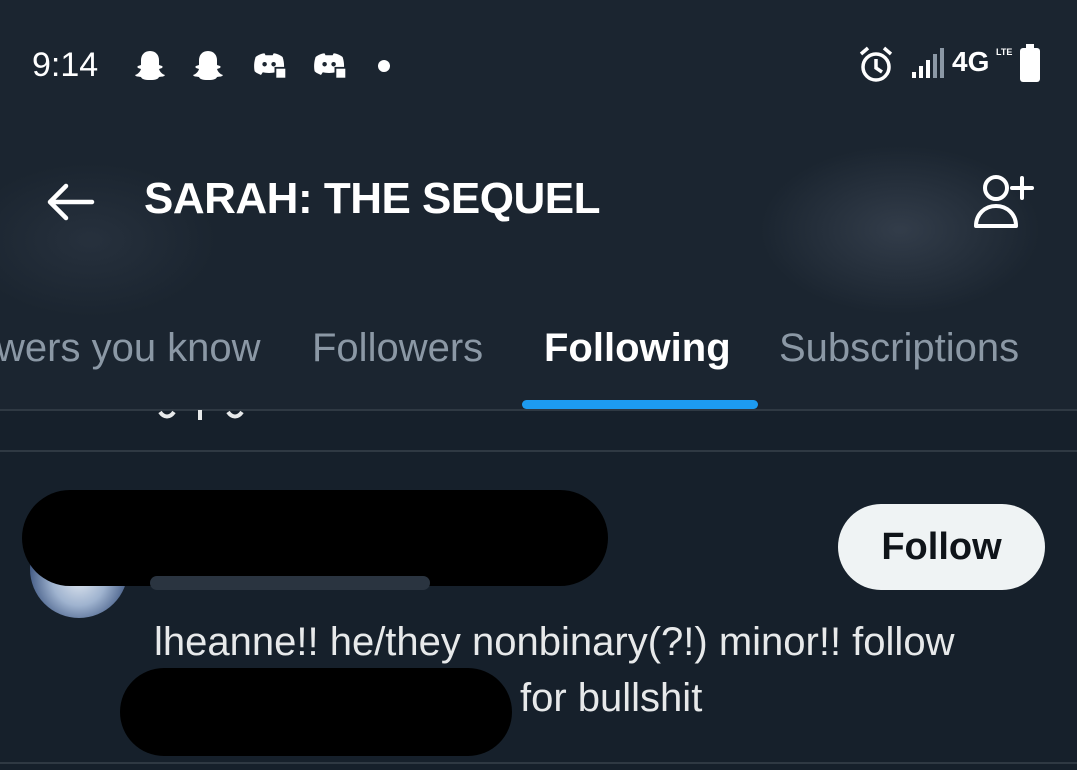  Describe the element at coordinates (941, 547) in the screenshot. I see `follow-button: Follow` at that location.